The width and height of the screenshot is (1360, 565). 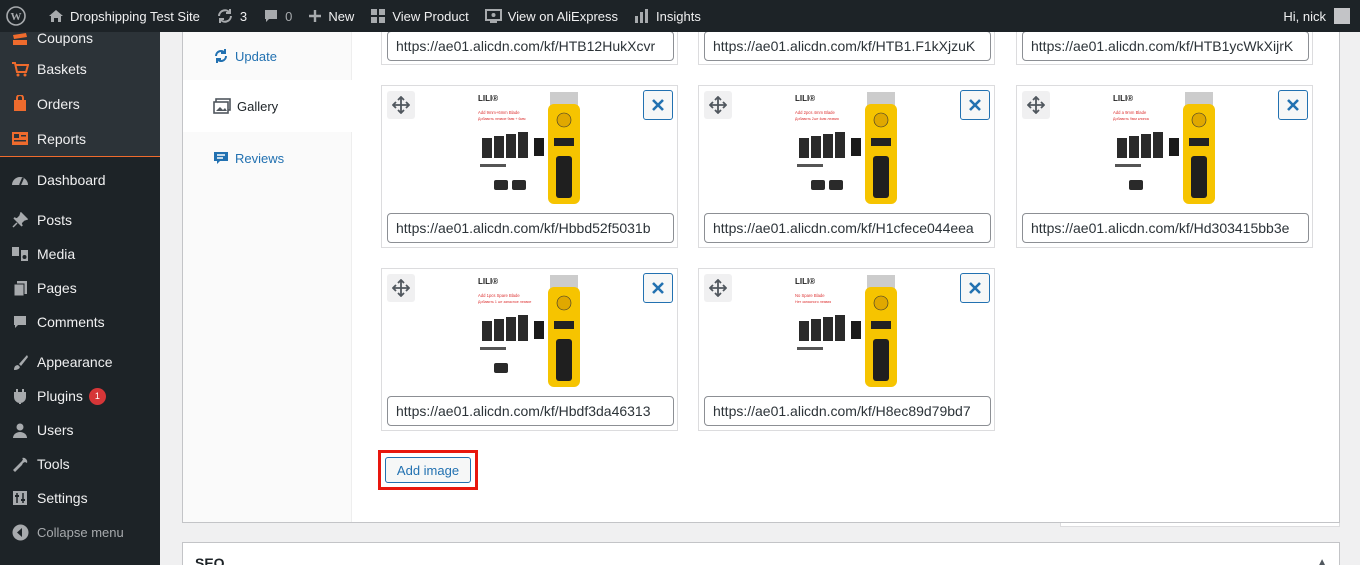 I want to click on comments-link: 0, so click(x=277, y=16).